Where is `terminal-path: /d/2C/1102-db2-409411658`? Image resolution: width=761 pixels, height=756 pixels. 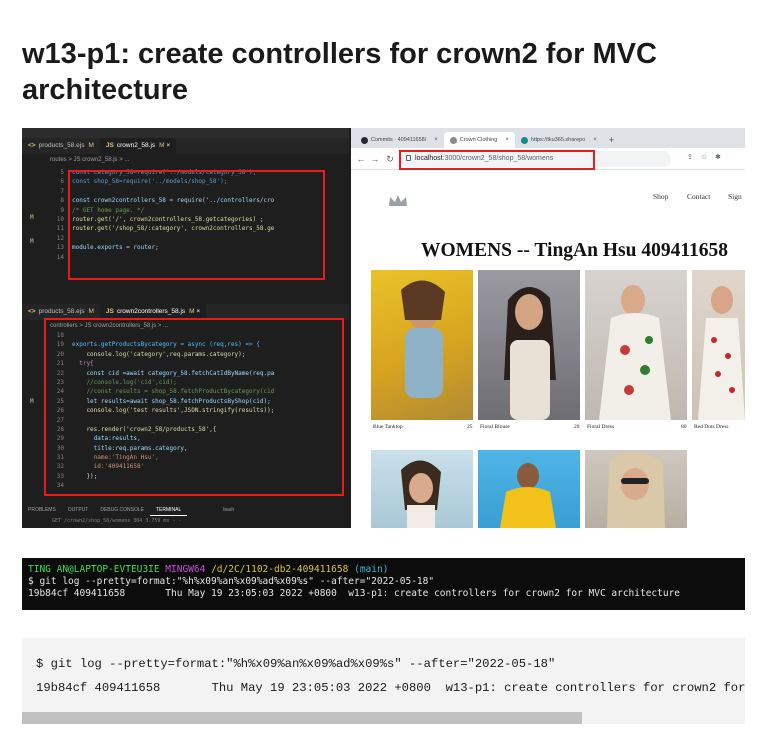
terminal-path: /d/2C/1102-db2-409411658 is located at coordinates (280, 569).